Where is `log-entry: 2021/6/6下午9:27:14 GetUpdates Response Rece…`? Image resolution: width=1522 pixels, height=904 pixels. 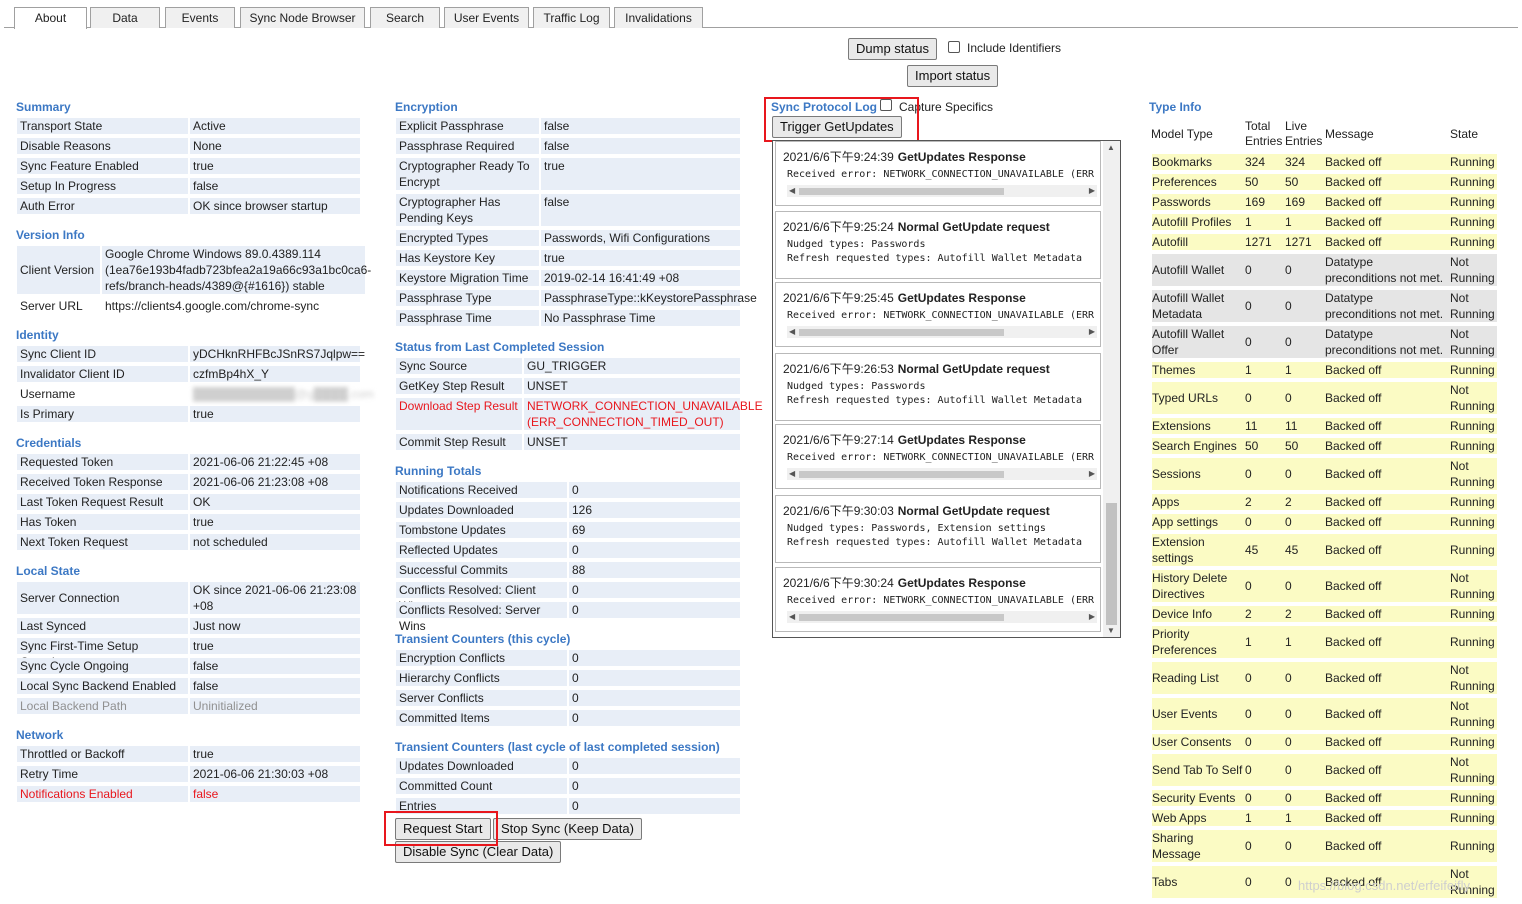 log-entry: 2021/6/6下午9:27:14 GetUpdates Response Rece… is located at coordinates (938, 456).